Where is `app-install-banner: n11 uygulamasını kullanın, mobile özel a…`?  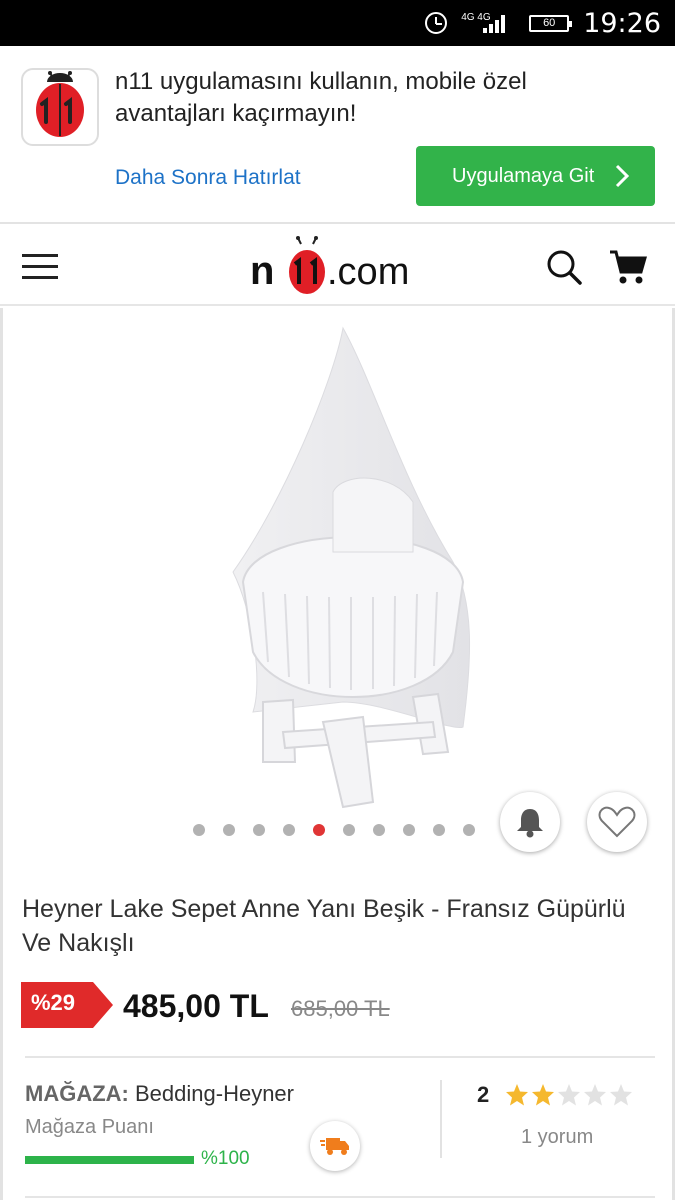
app-install-banner: n11 uygulamasını kullanın, mobile özel a… is located at coordinates (337, 135).